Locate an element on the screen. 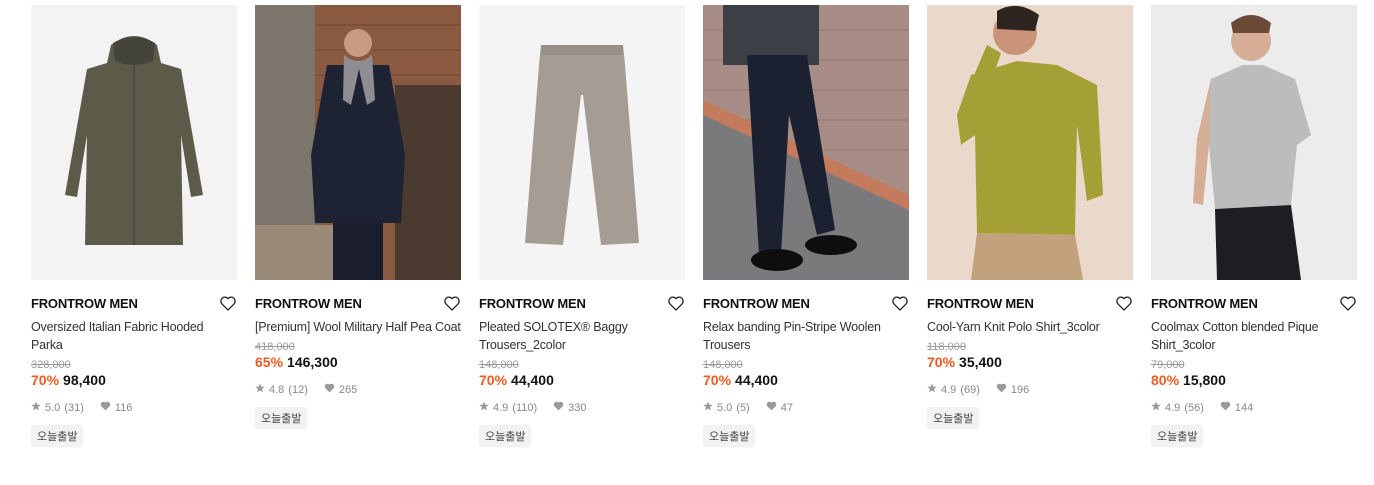 The image size is (1374, 485). parka-image is located at coordinates (134, 142).